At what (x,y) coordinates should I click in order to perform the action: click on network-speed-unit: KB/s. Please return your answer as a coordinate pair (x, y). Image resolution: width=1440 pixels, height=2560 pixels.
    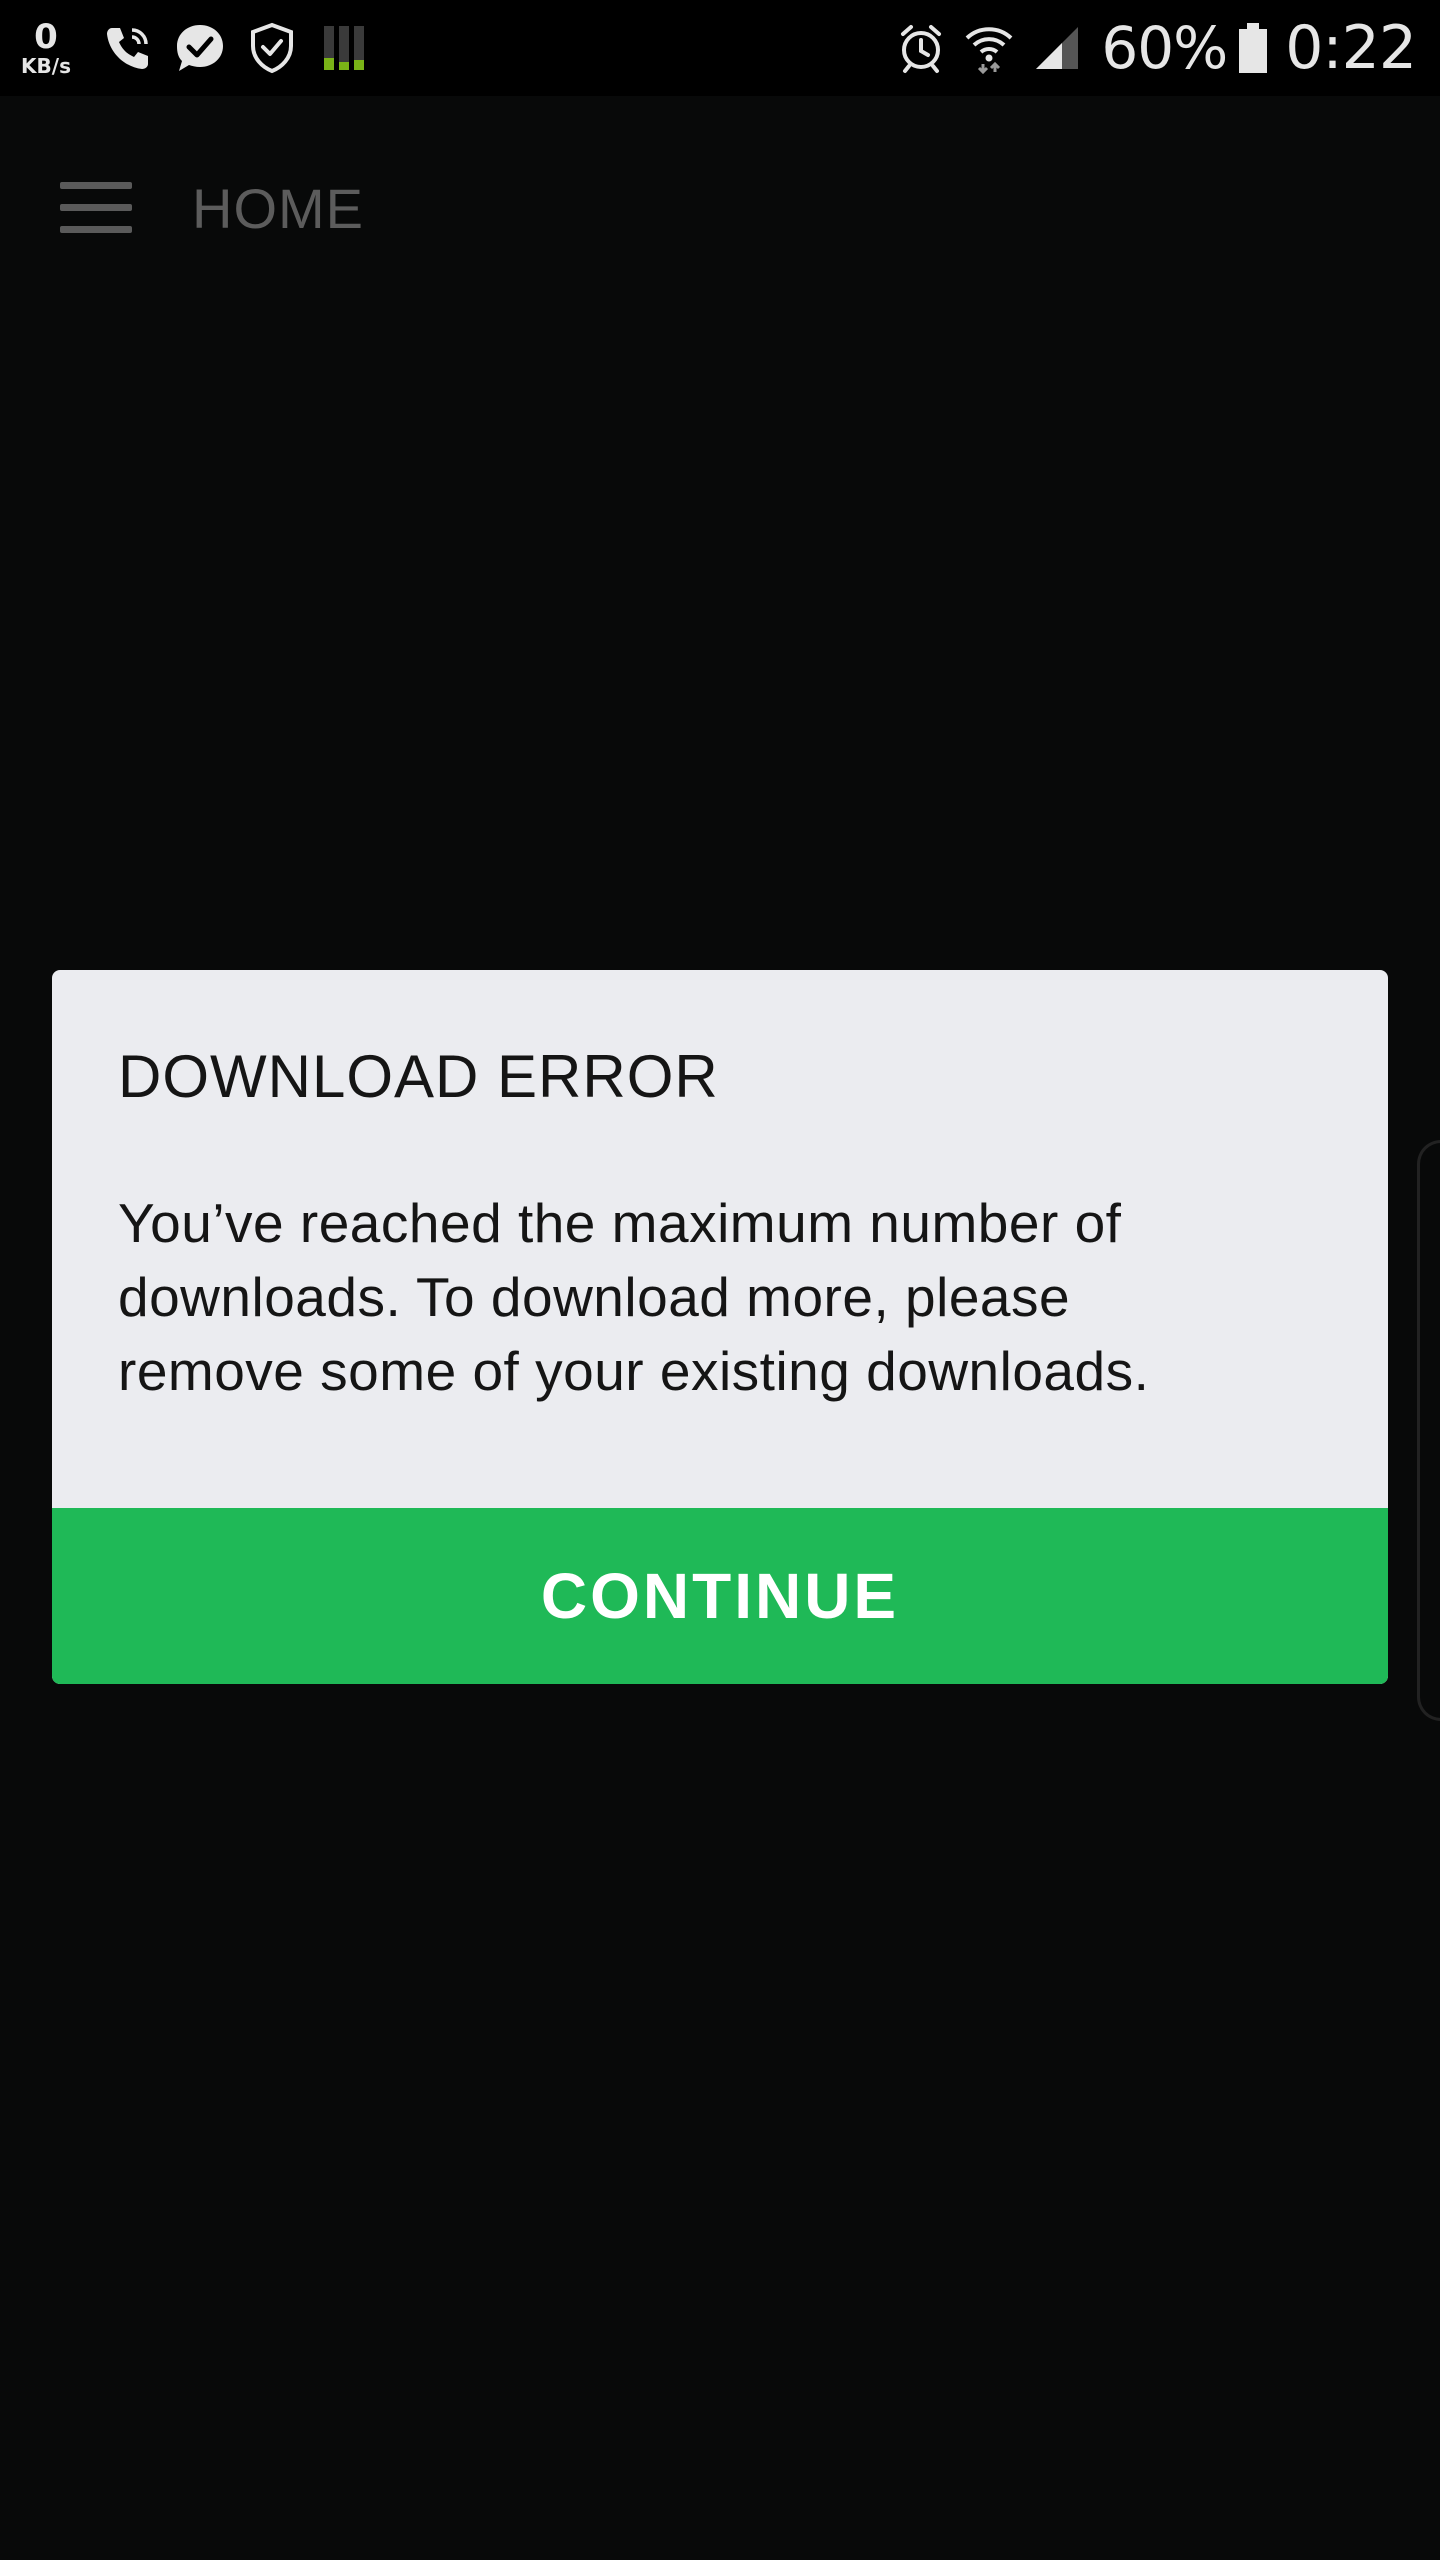
    Looking at the image, I should click on (46, 66).